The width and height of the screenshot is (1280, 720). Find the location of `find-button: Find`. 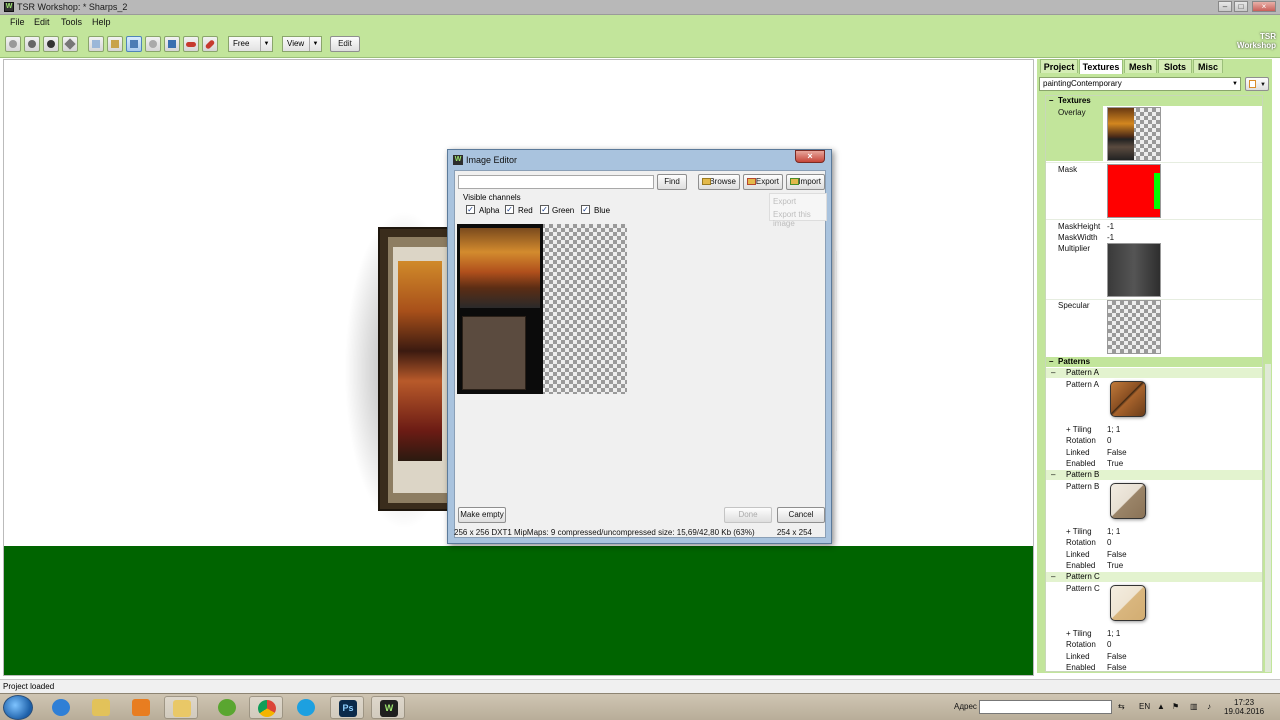

find-button: Find is located at coordinates (672, 182).